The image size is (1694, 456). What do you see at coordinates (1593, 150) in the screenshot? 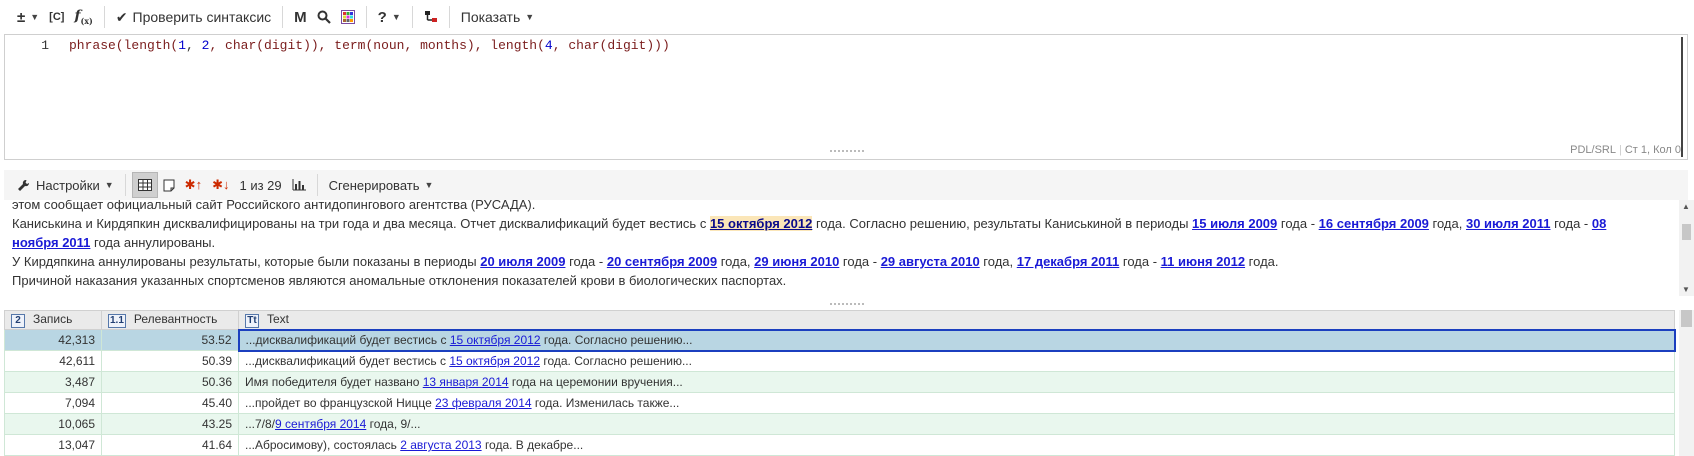
I see `status-language: PDL/SRL` at bounding box center [1593, 150].